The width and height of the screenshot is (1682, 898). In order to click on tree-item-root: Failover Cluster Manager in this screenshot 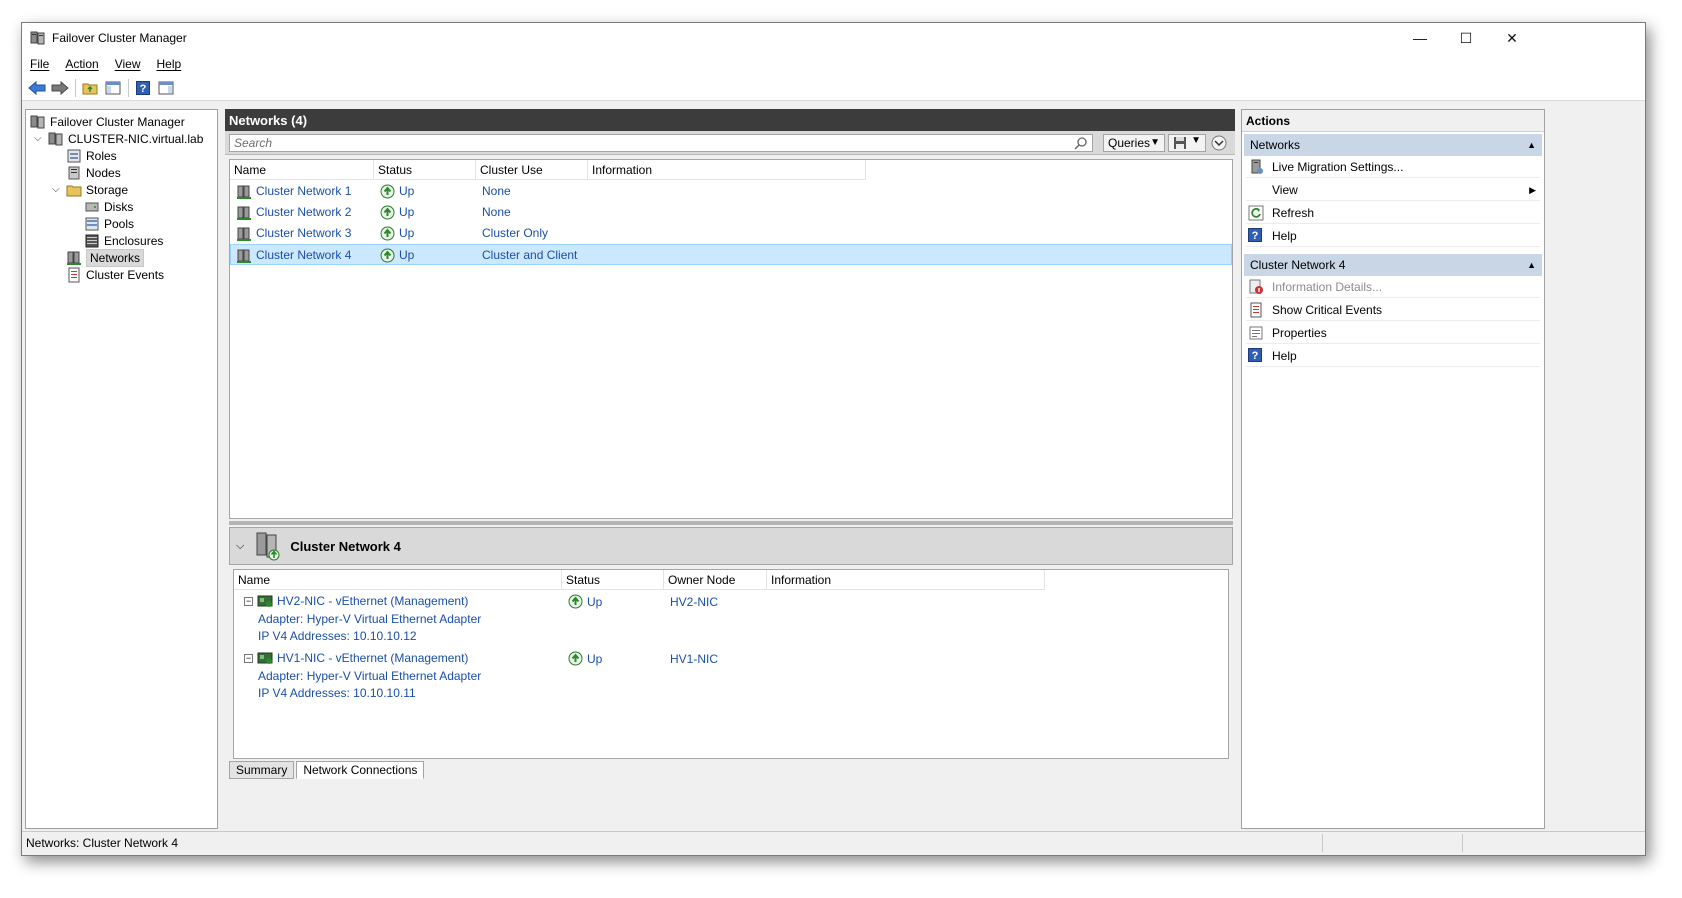, I will do `click(107, 122)`.